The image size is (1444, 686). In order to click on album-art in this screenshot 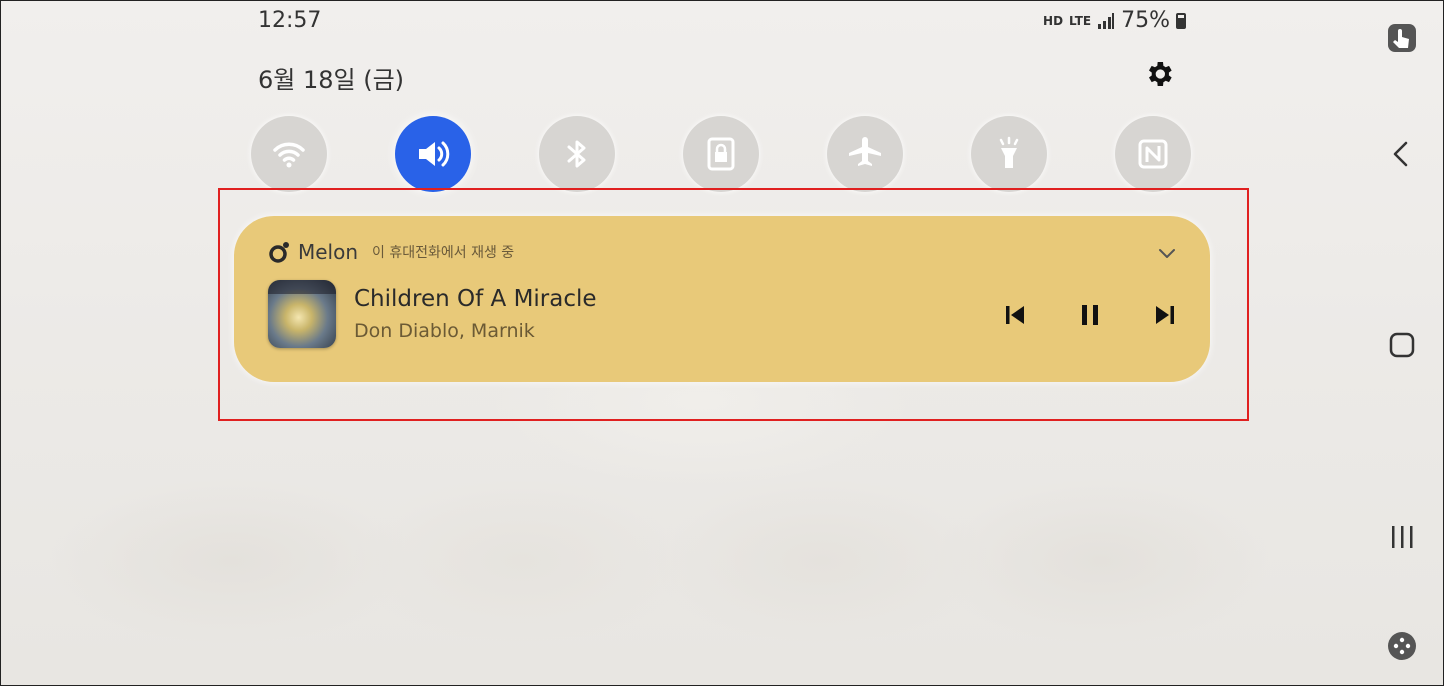, I will do `click(302, 314)`.